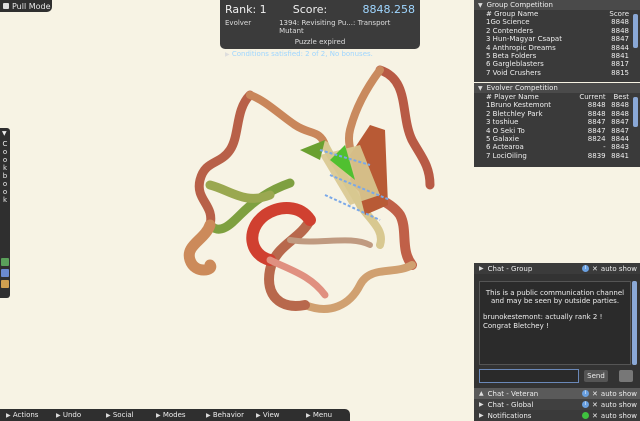 This screenshot has height=421, width=640. What do you see at coordinates (510, 404) in the screenshot?
I see `chat-global-title: Chat - Global` at bounding box center [510, 404].